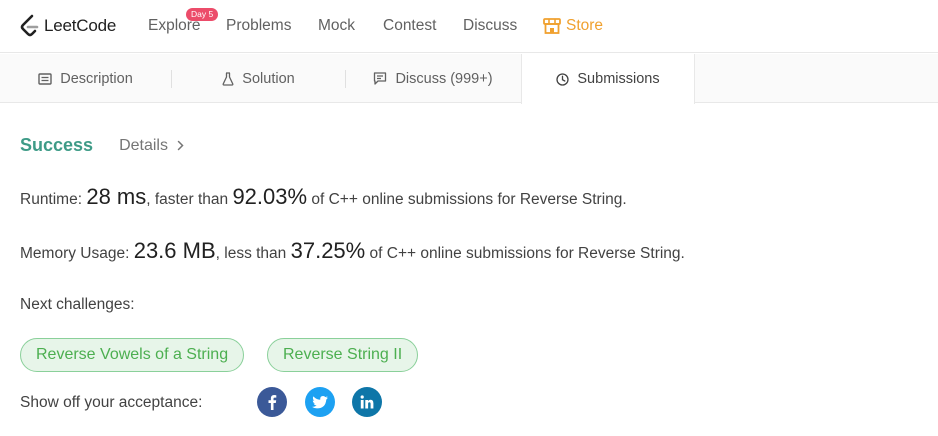 This screenshot has width=938, height=436. What do you see at coordinates (80, 25) in the screenshot?
I see `brand-name: LeetCode` at bounding box center [80, 25].